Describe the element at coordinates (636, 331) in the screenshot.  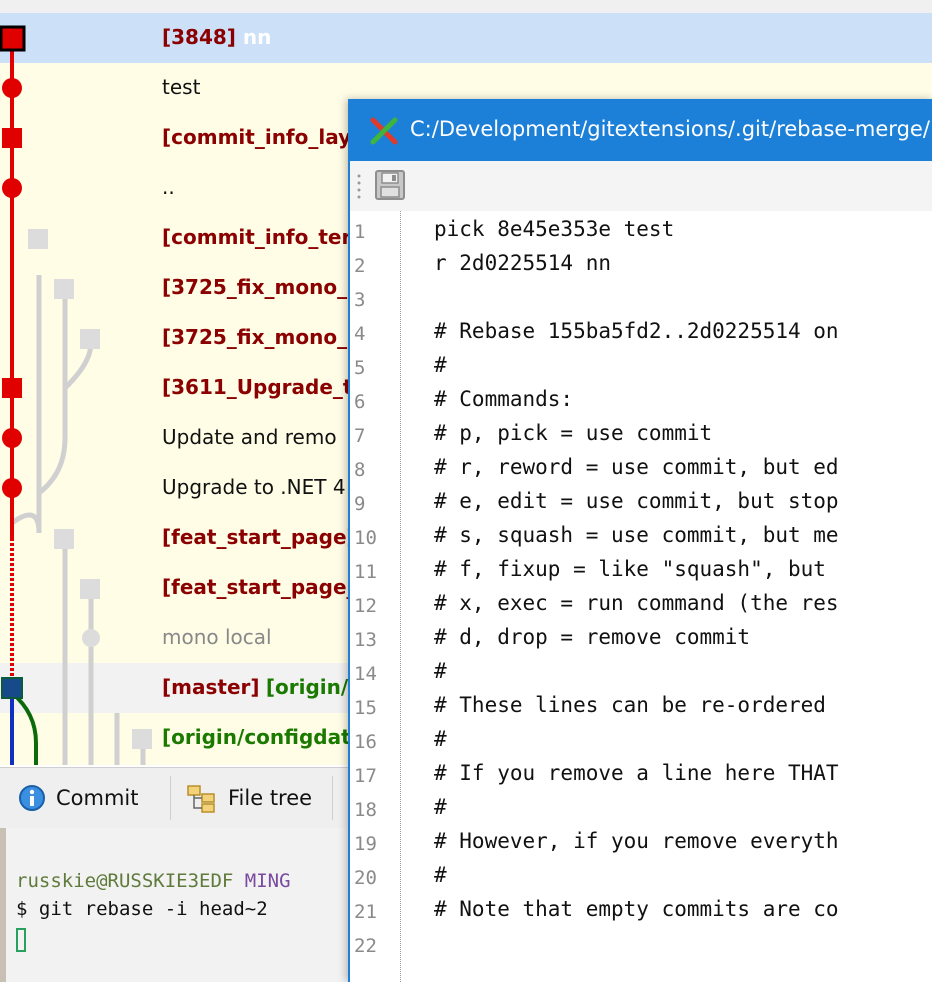
I see `code-line: # Rebase 155ba5fd2..2d0225514 on` at that location.